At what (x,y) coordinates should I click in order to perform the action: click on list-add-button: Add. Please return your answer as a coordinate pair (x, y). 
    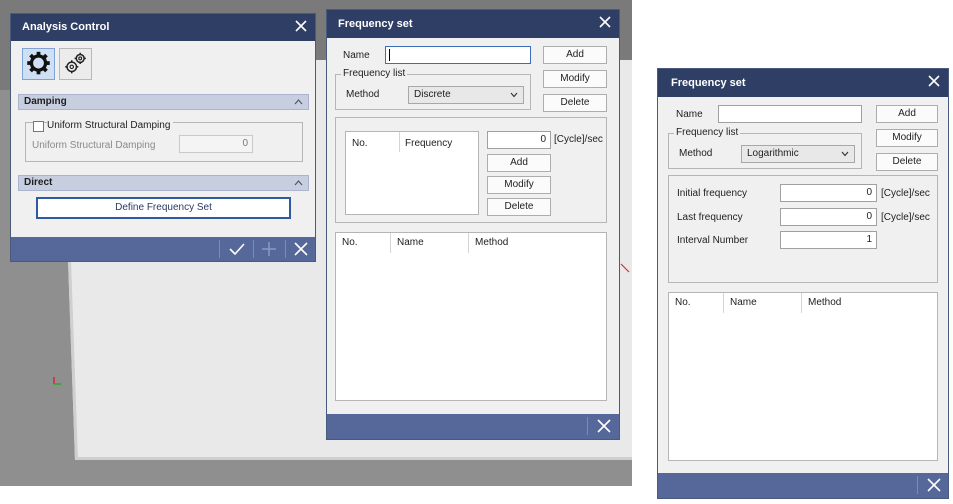
    Looking at the image, I should click on (519, 163).